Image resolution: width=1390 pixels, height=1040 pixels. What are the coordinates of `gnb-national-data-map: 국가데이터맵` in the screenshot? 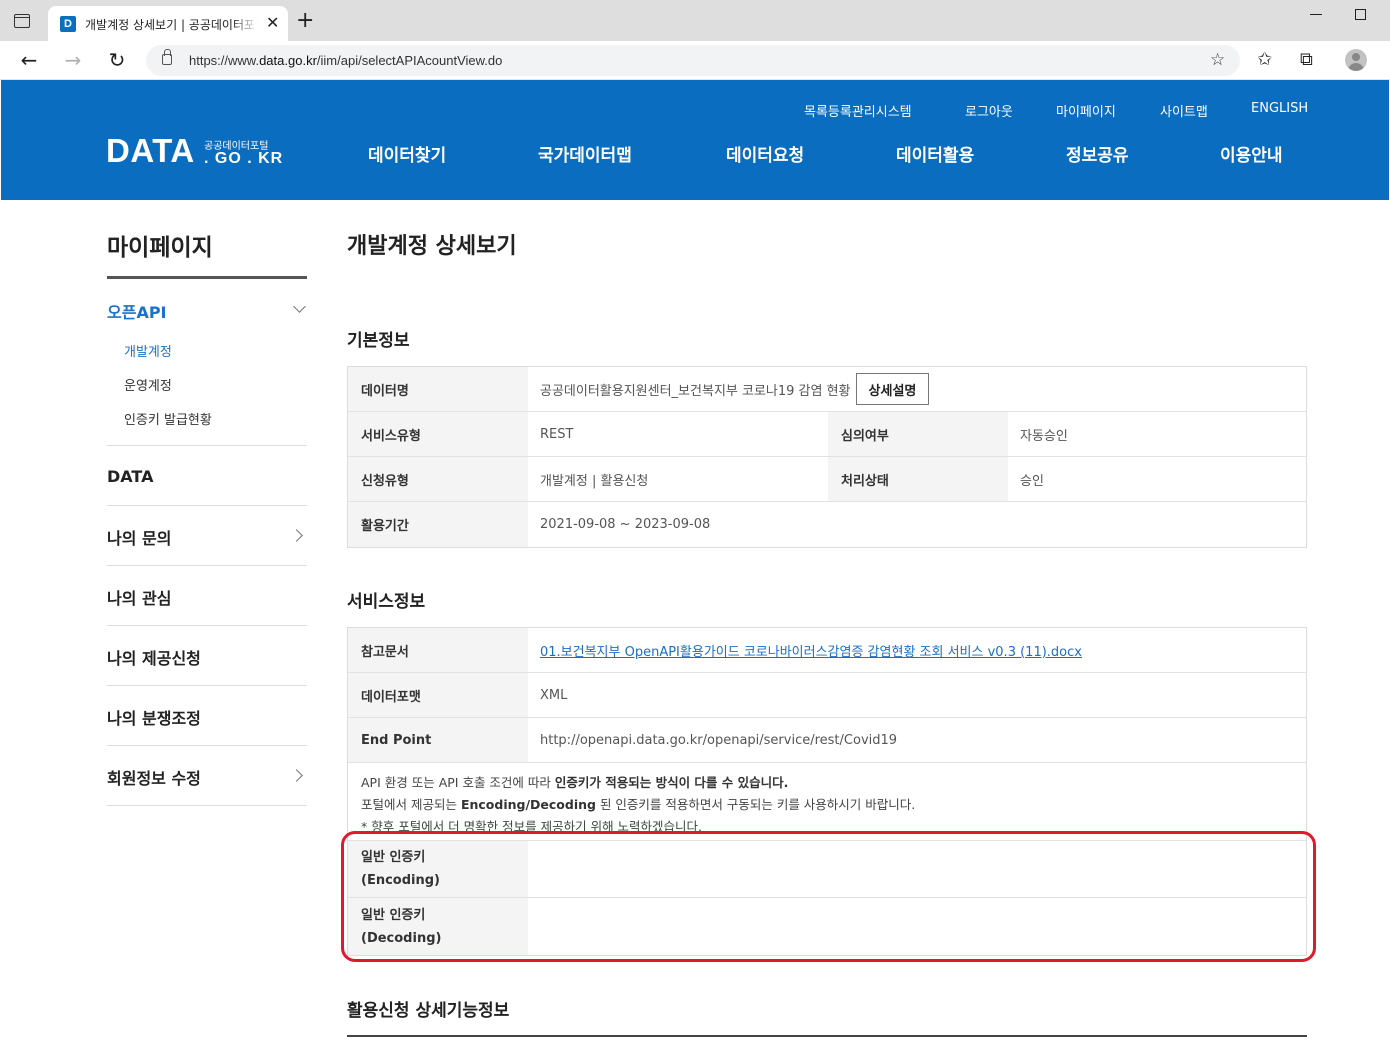 It's located at (585, 153).